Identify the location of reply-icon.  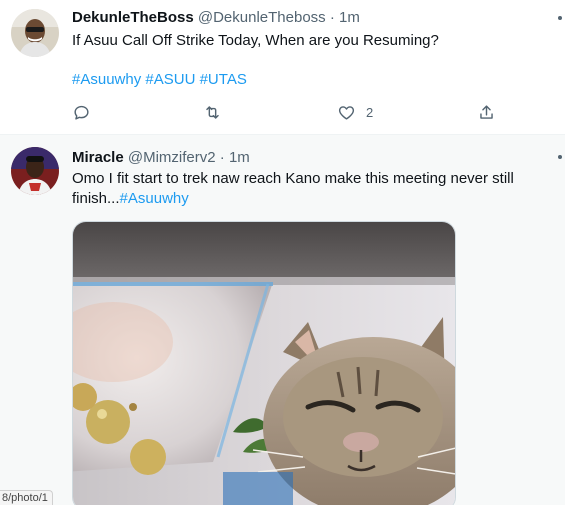
(81, 112).